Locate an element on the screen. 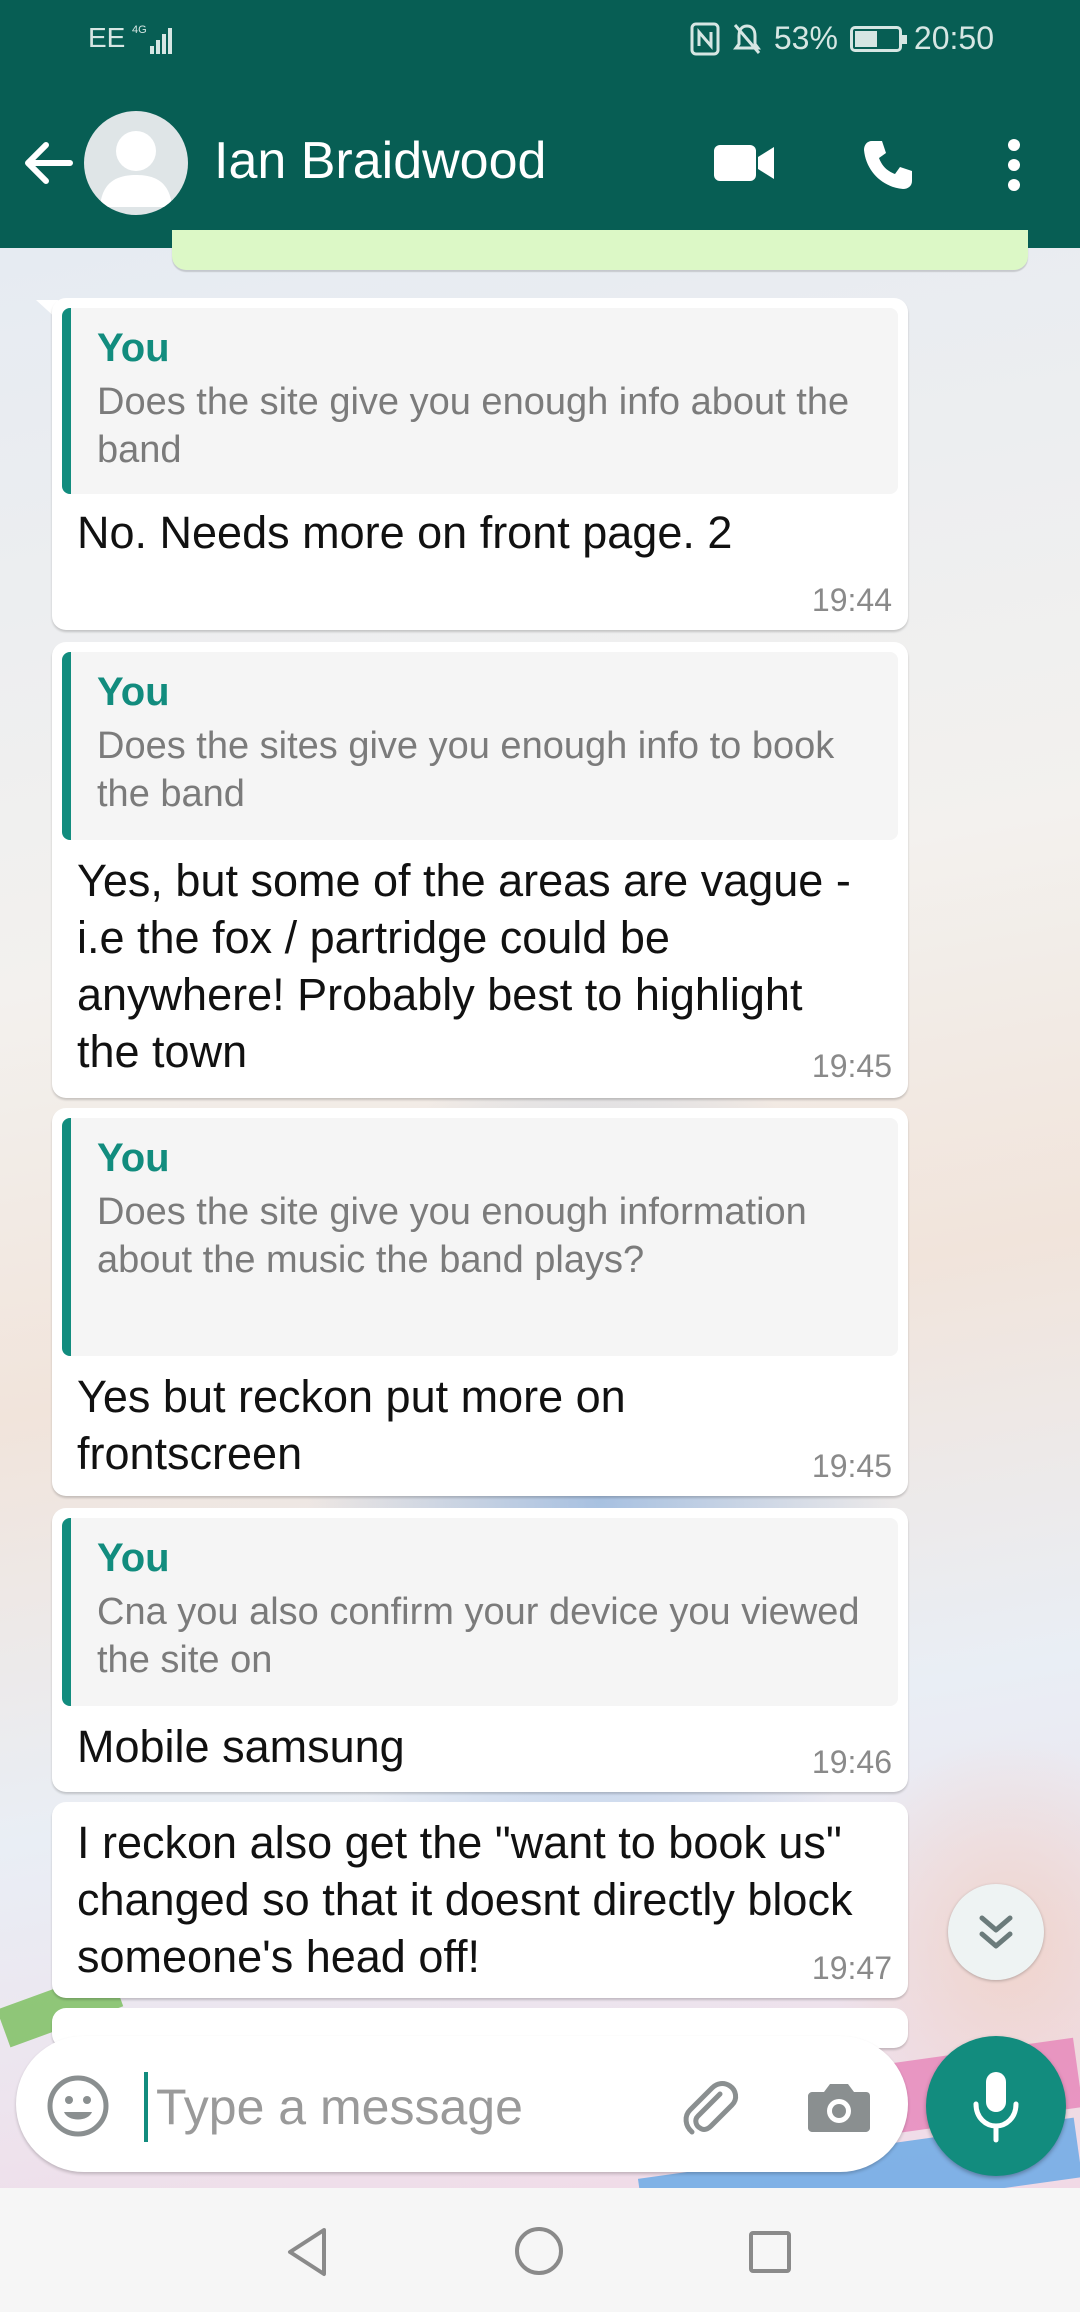 The image size is (1080, 2312). scroll-to-bottom-button is located at coordinates (996, 1932).